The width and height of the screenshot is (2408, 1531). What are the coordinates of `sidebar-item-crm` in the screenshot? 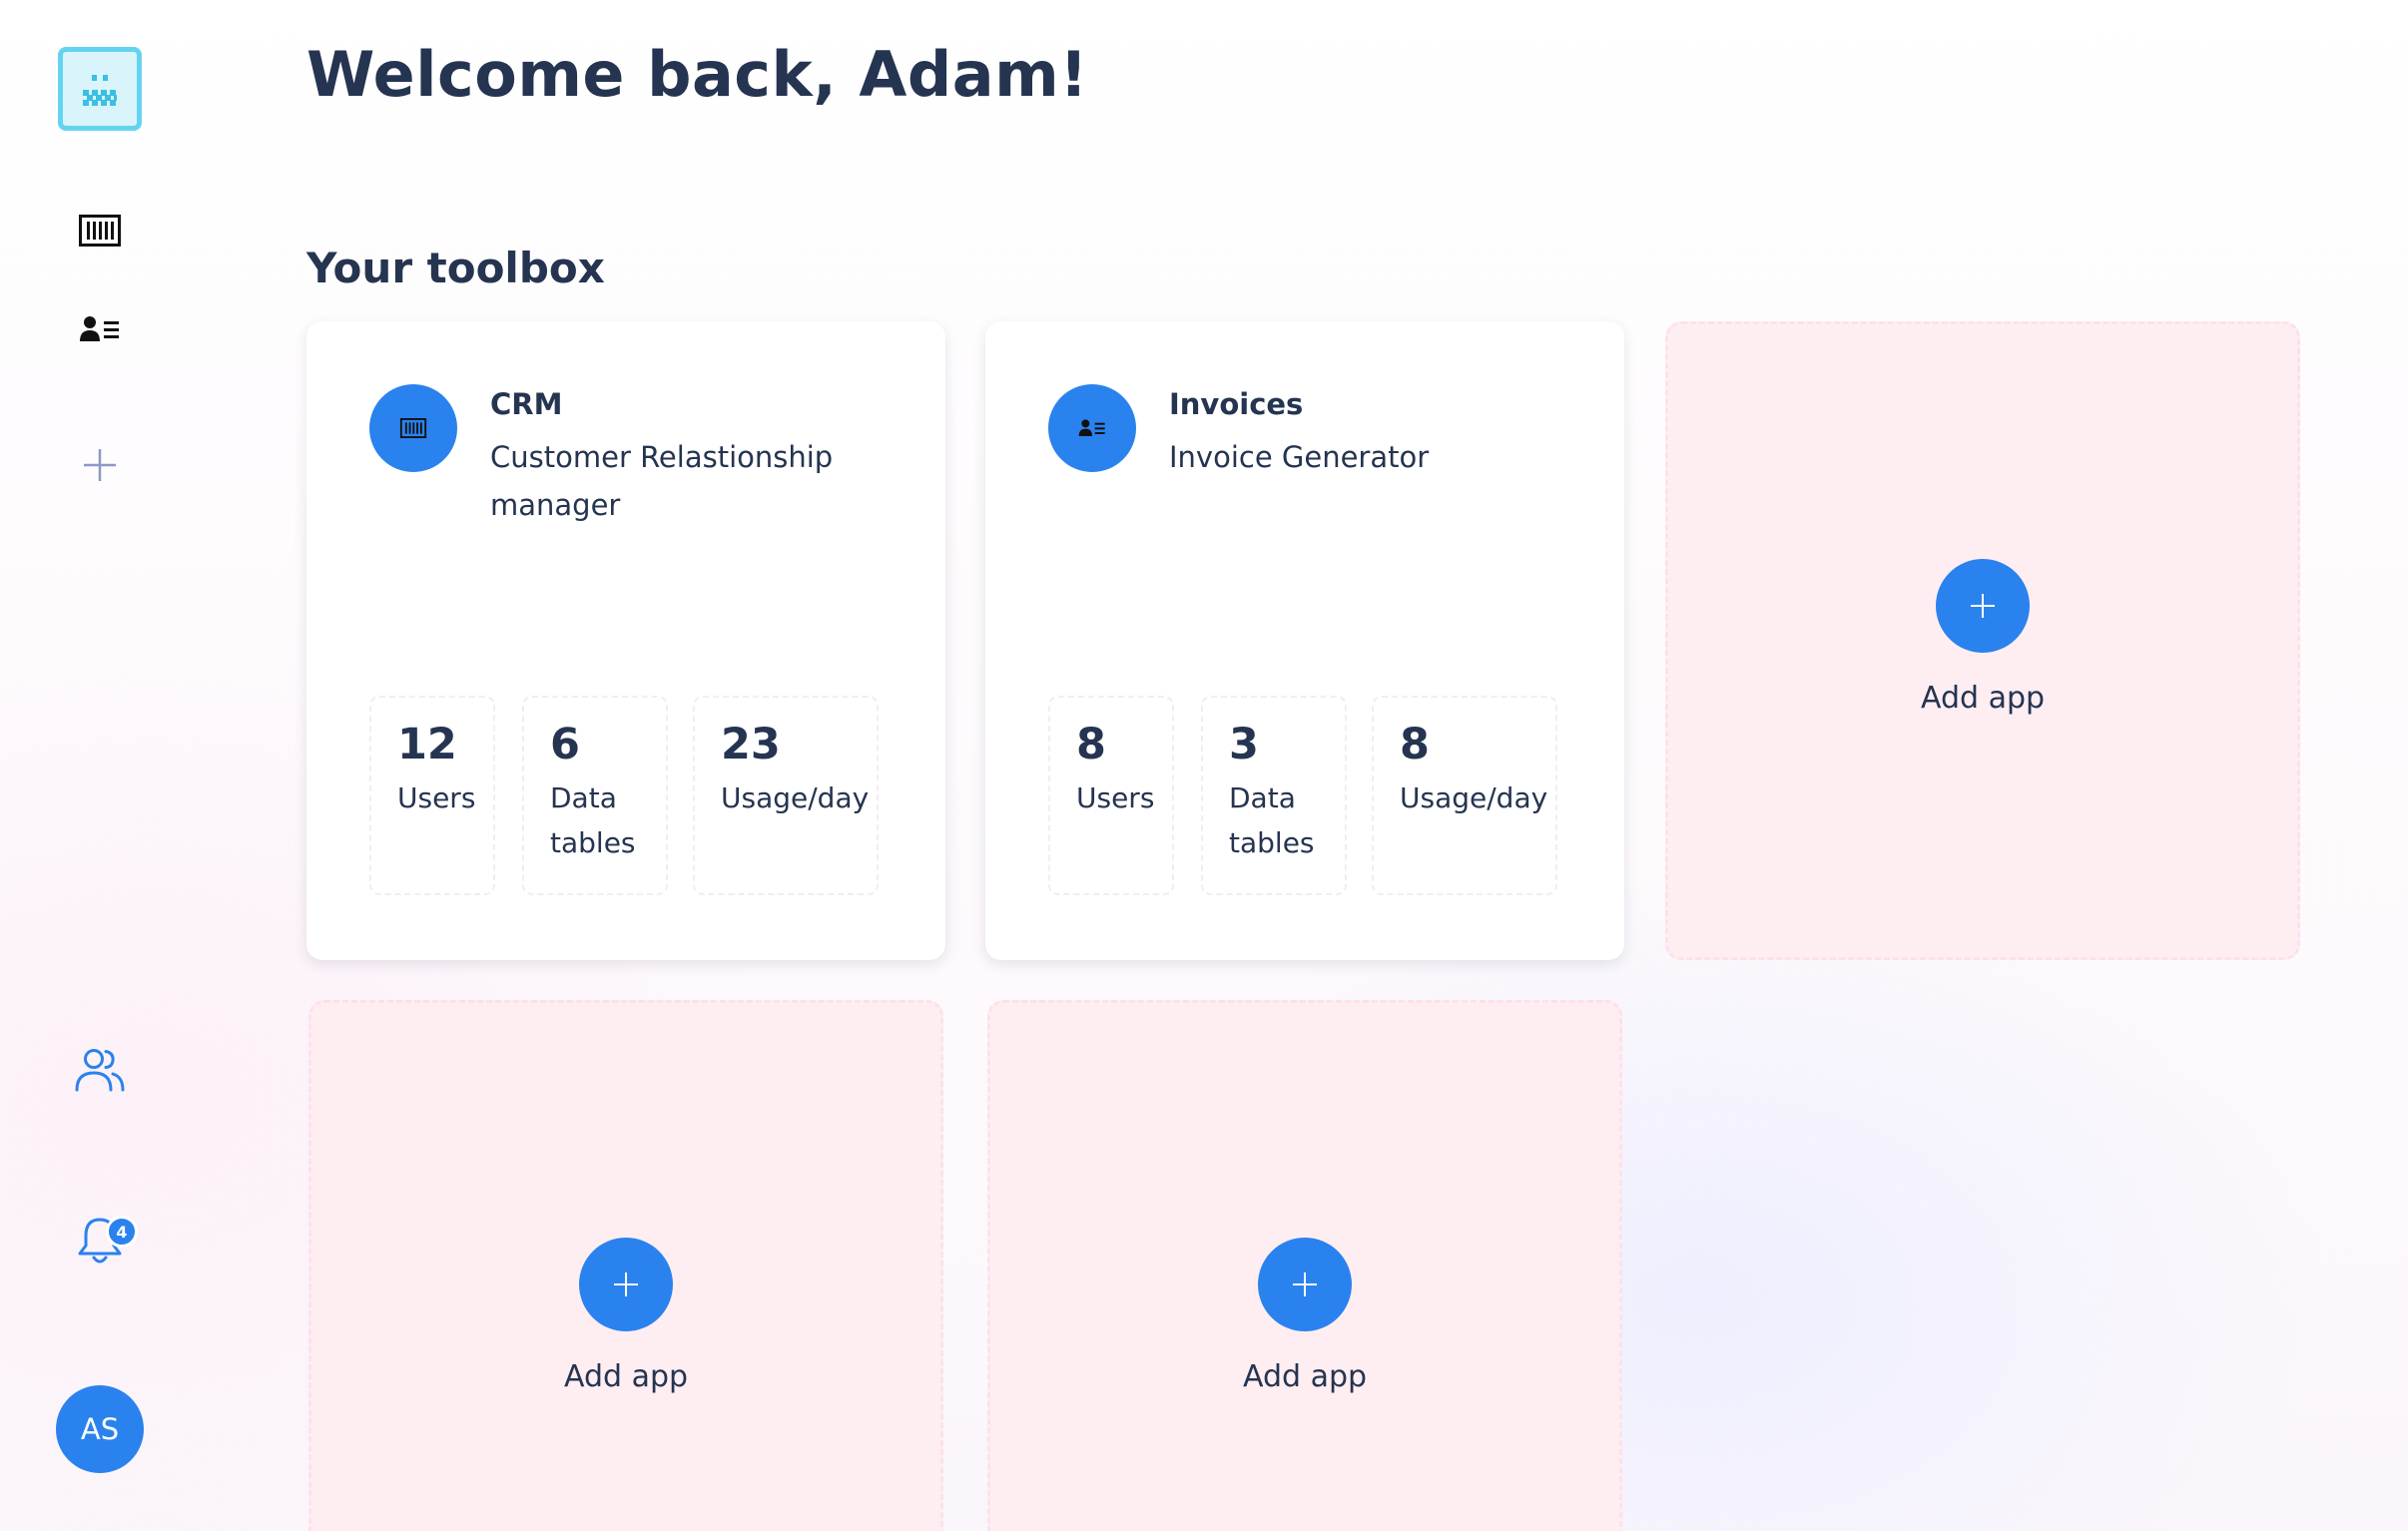 It's located at (100, 231).